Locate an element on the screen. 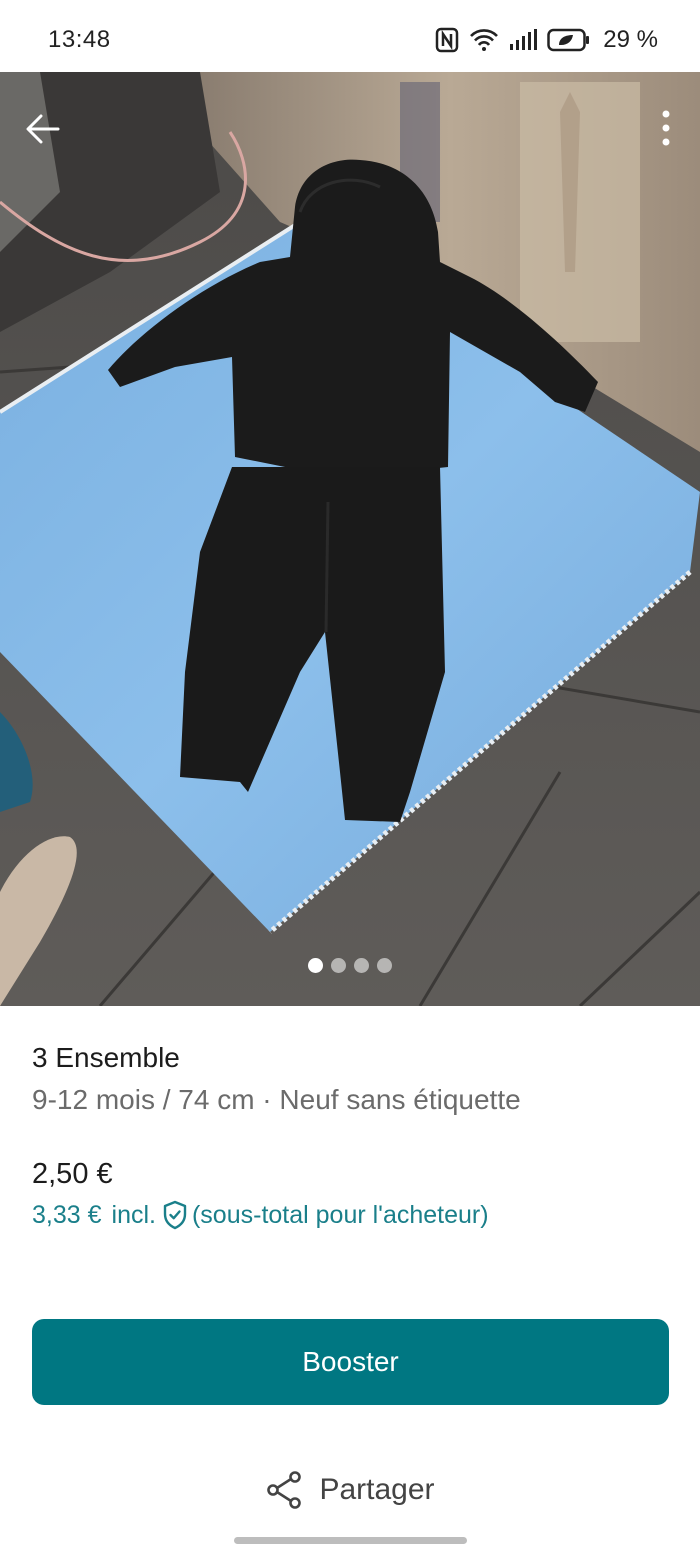 The height and width of the screenshot is (1563, 700). item-price: 2,50 € is located at coordinates (72, 1174).